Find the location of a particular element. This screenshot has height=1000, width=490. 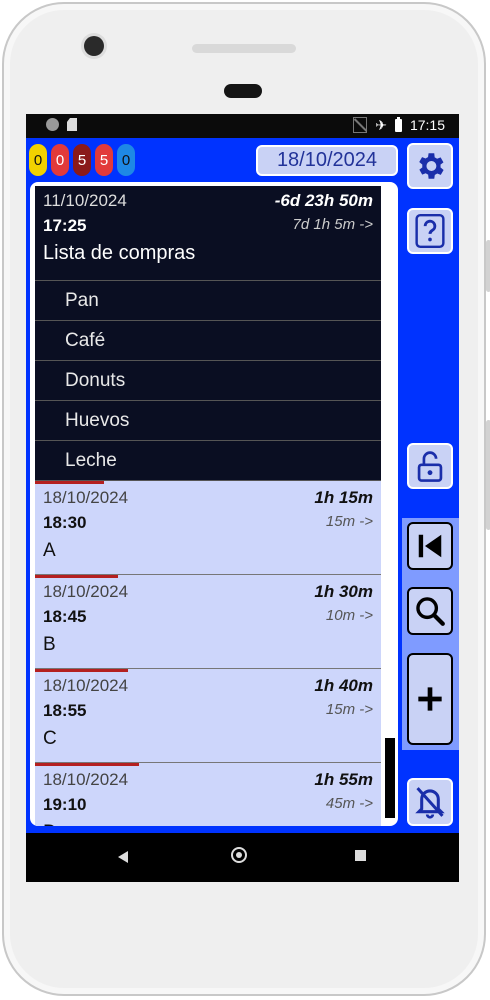

list-item-label: Pan is located at coordinates (82, 300).